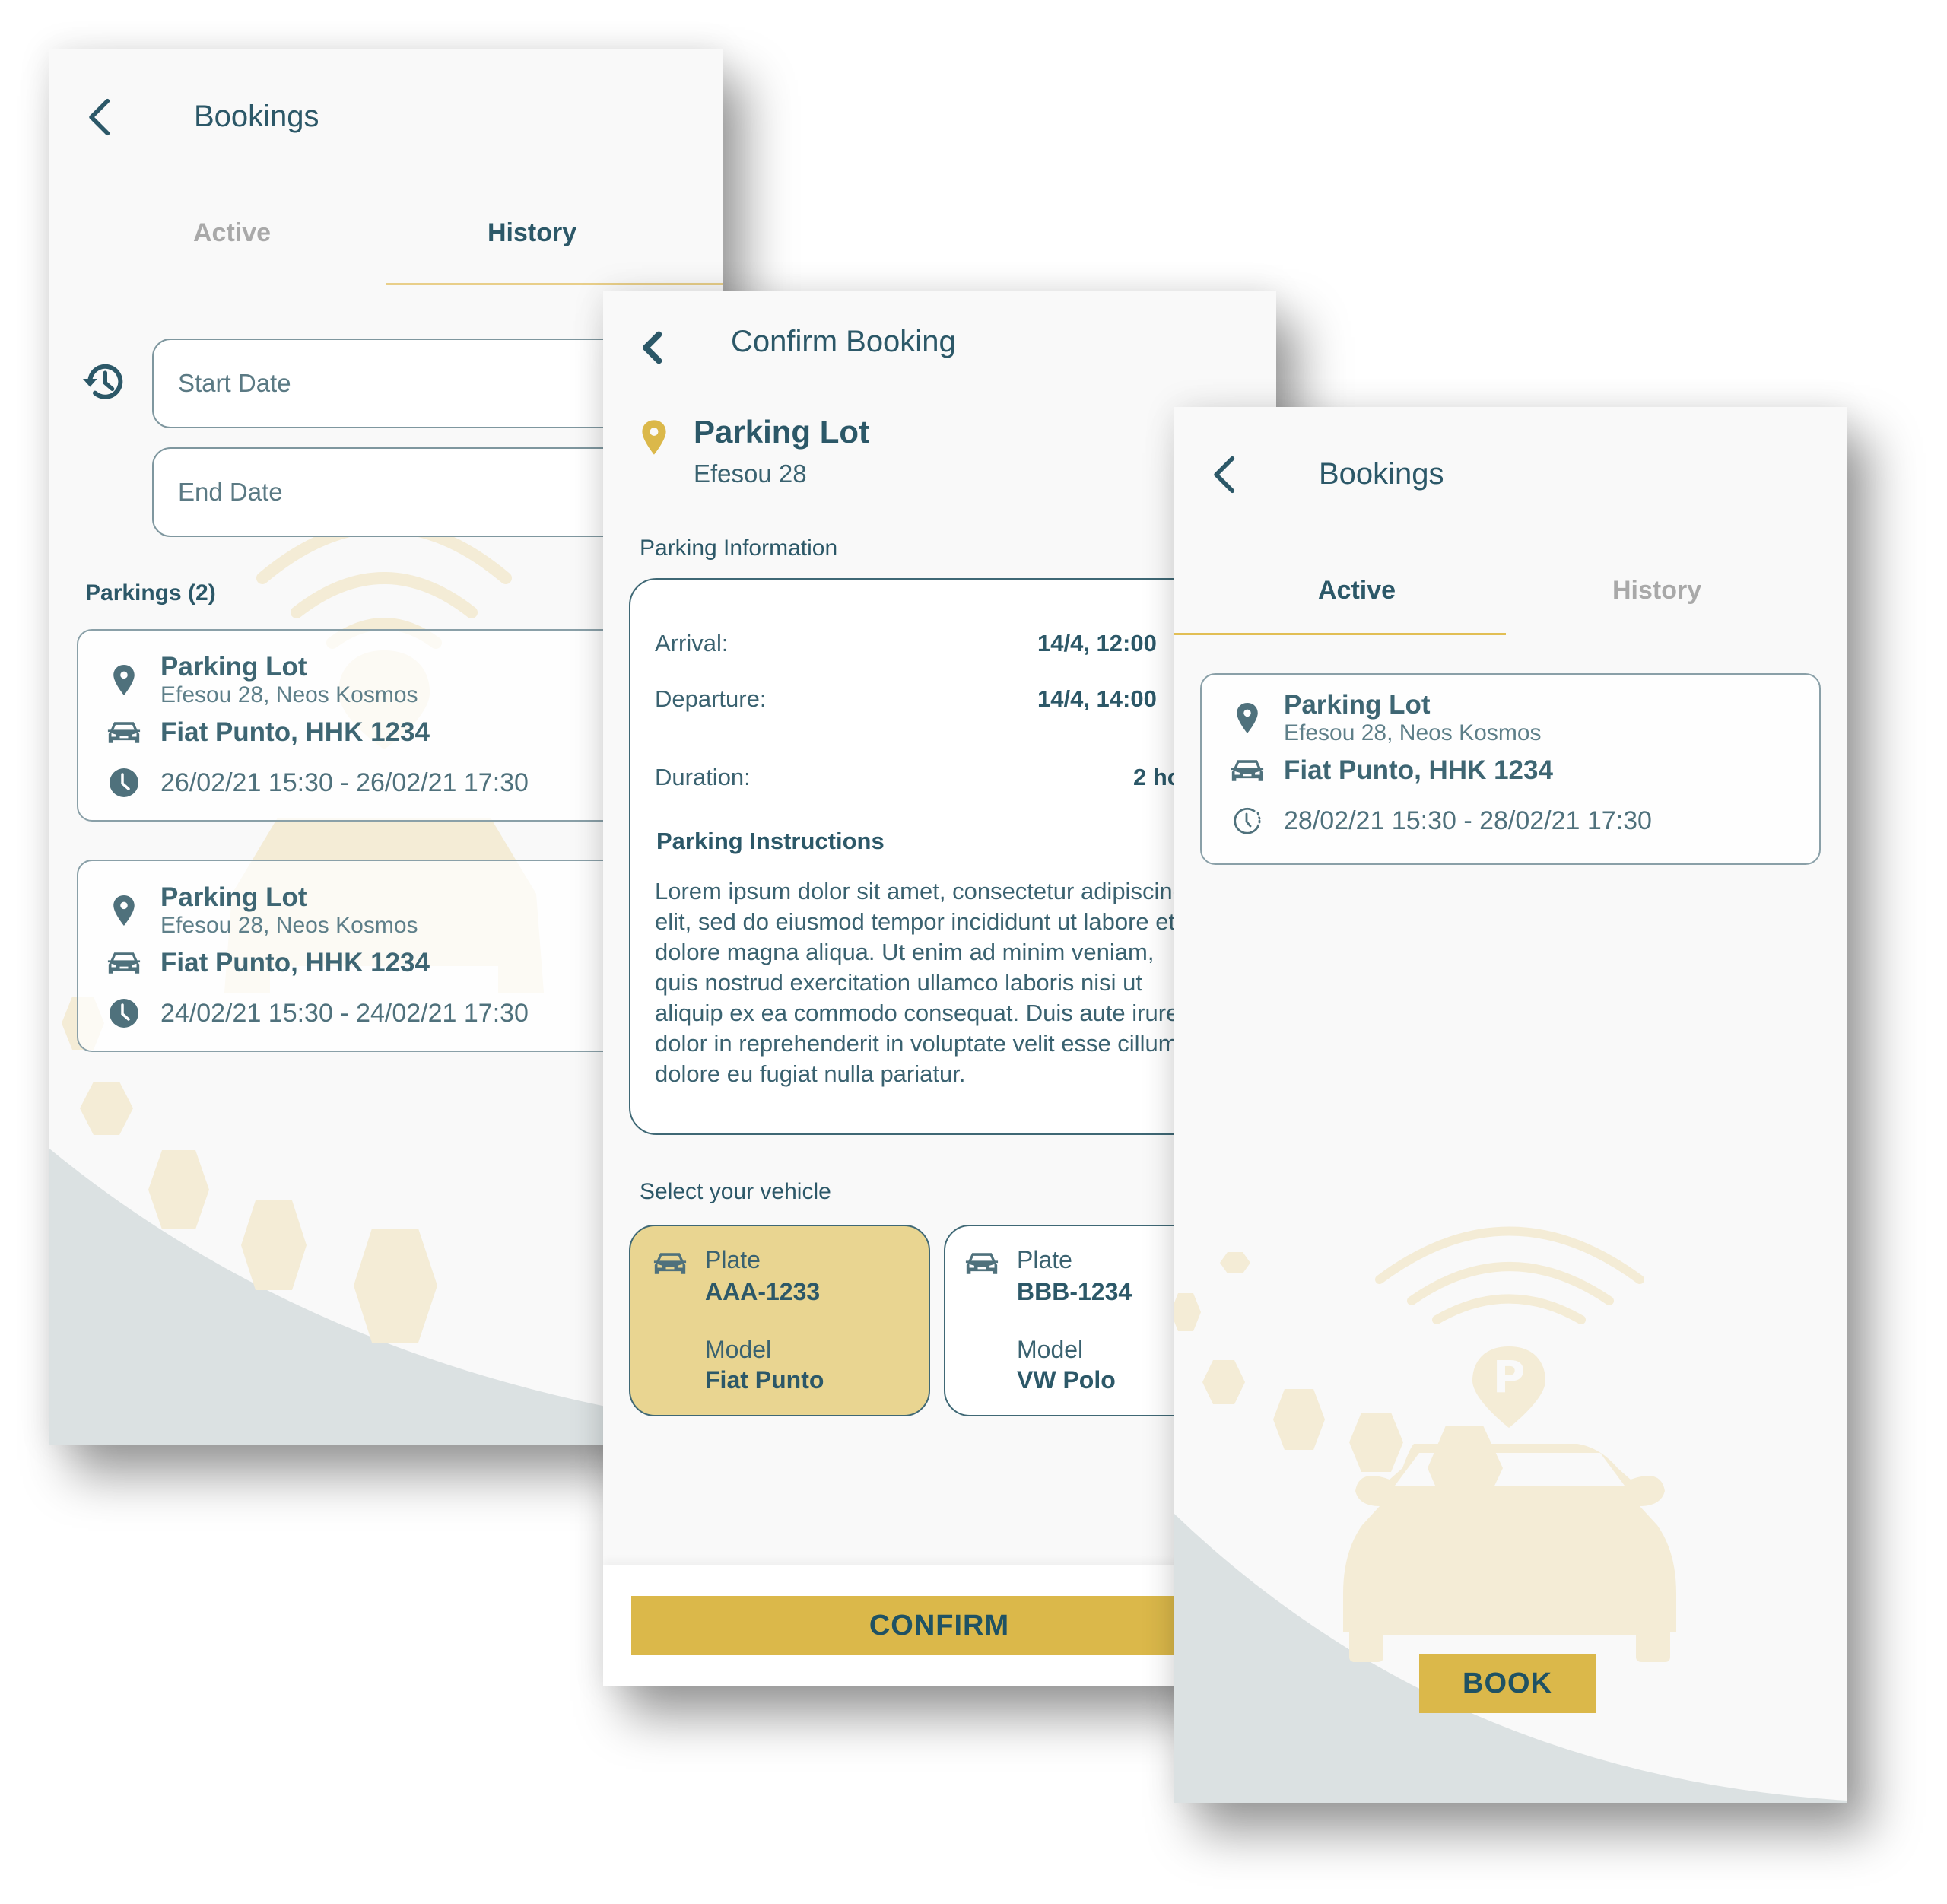  Describe the element at coordinates (1247, 821) in the screenshot. I see `clock-rotate-icon` at that location.